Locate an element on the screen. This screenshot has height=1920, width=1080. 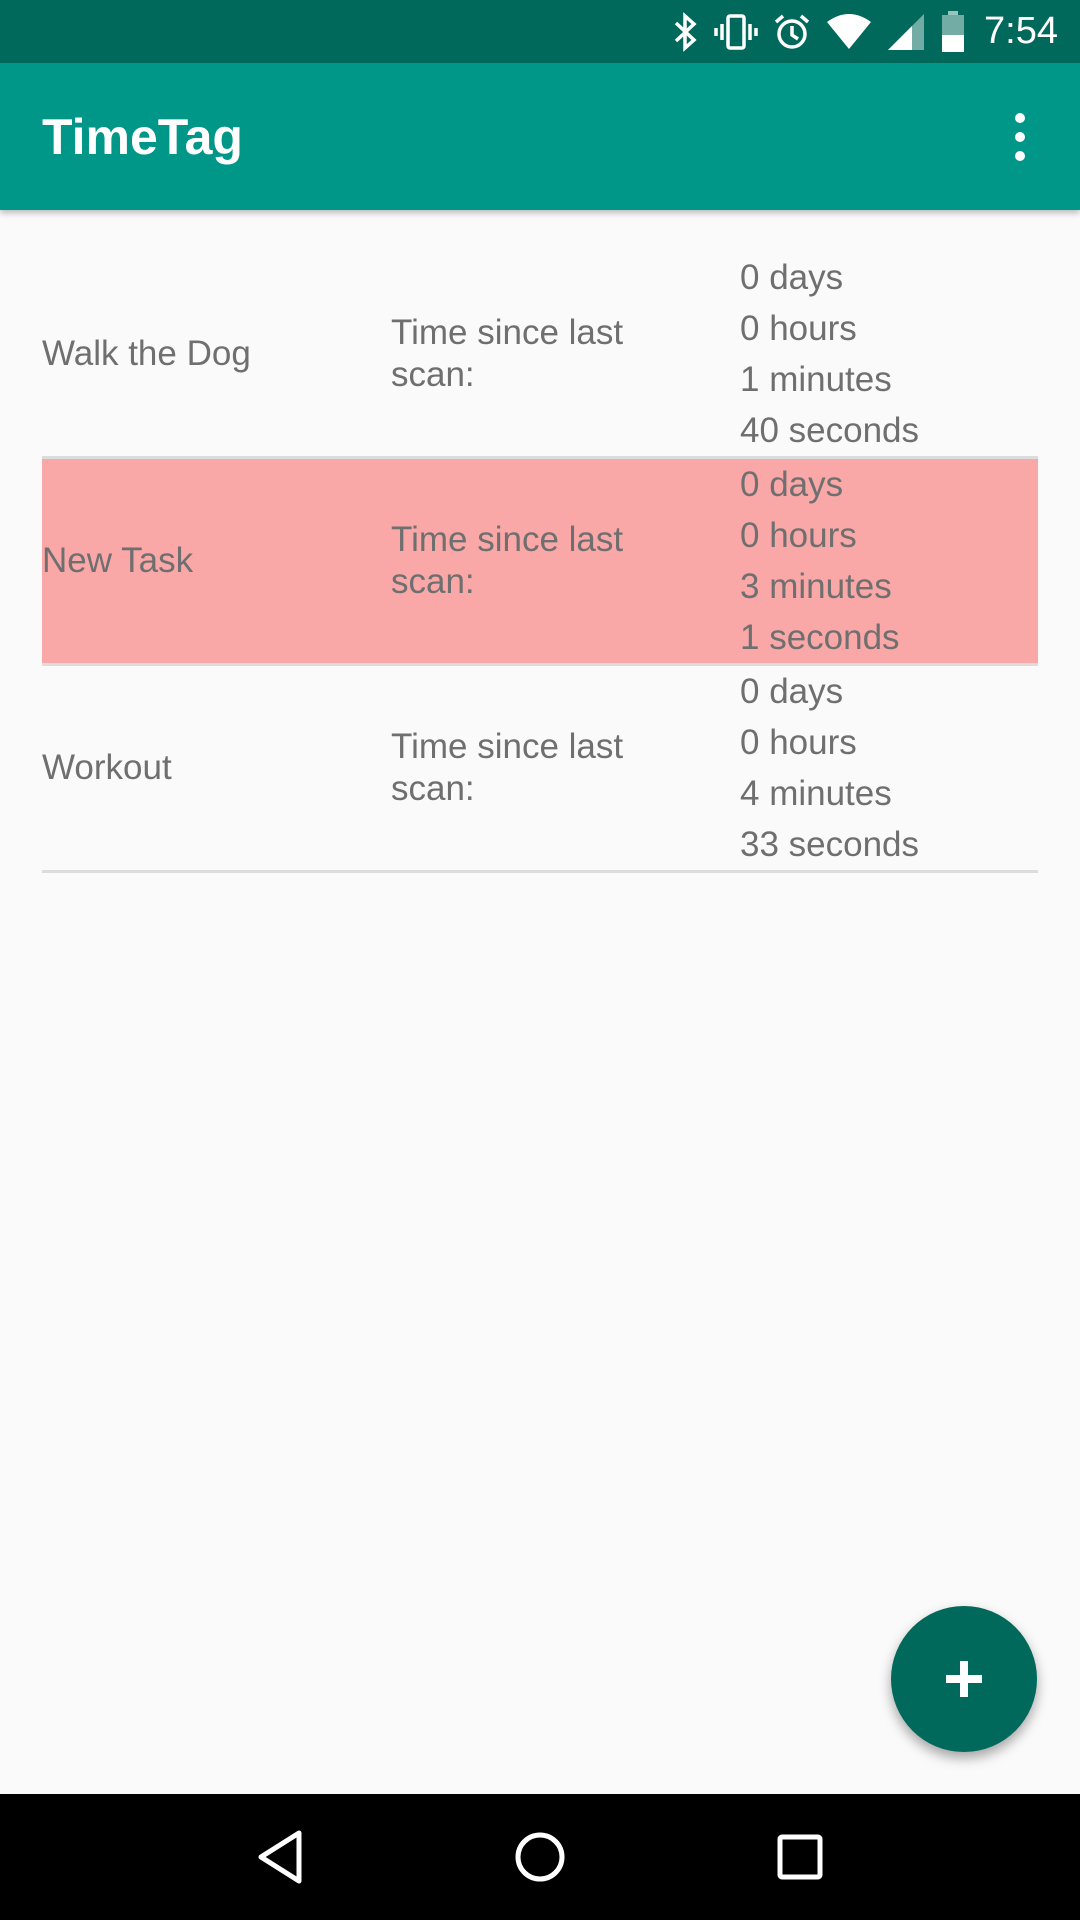
home-icon is located at coordinates (540, 1857).